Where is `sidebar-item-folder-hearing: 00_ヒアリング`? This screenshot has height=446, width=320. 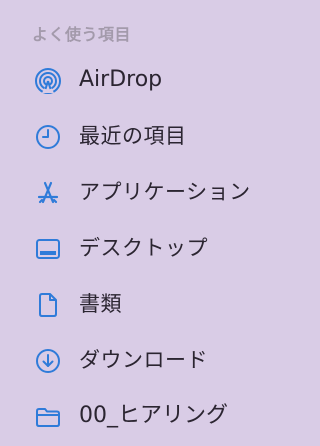 sidebar-item-folder-hearing: 00_ヒアリング is located at coordinates (155, 416).